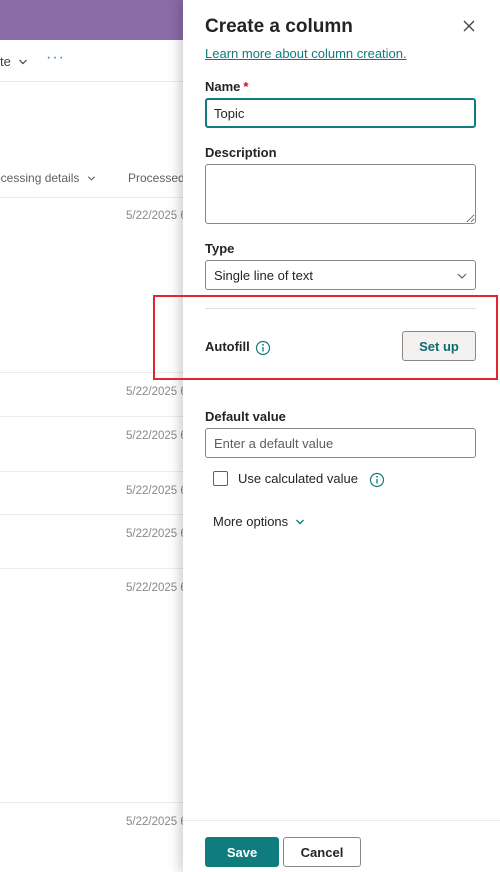  What do you see at coordinates (322, 852) in the screenshot?
I see `cancel-button: Cancel` at bounding box center [322, 852].